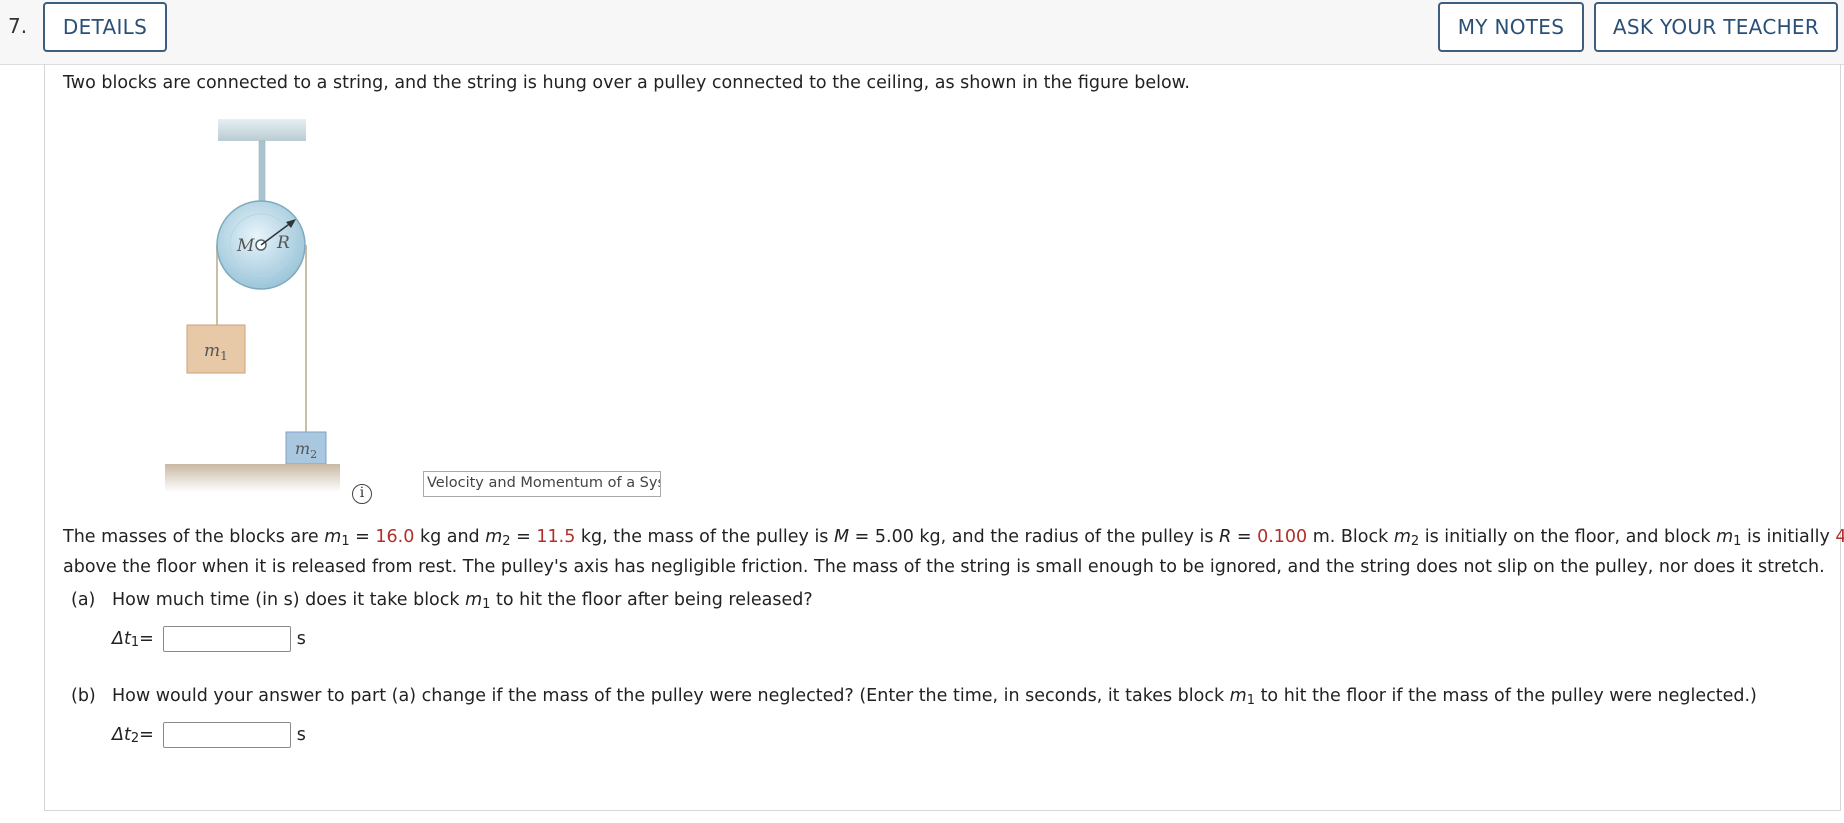 The width and height of the screenshot is (1844, 823). I want to click on delta-t2-subscript: 2, so click(135, 738).